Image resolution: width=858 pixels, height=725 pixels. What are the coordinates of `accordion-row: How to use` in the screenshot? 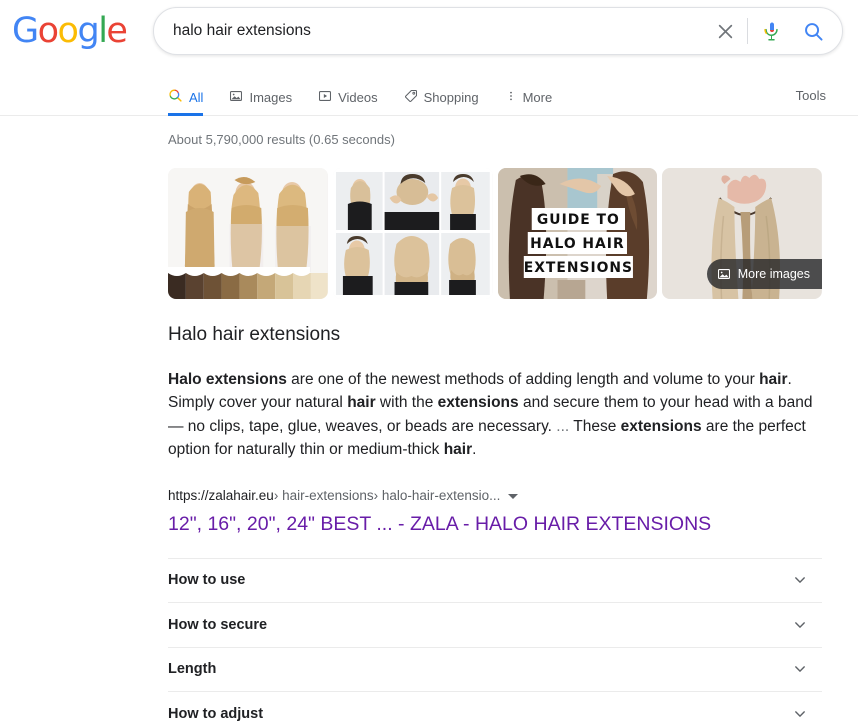 It's located at (495, 579).